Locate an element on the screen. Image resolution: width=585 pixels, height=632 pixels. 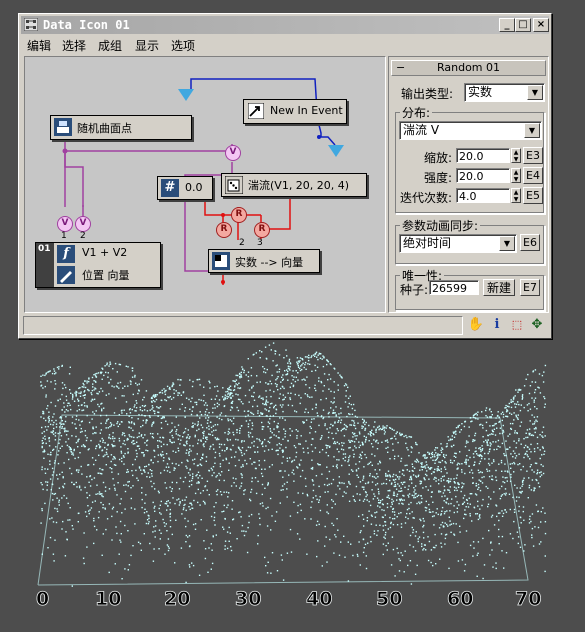
expression-id-strip: 01 is located at coordinates (45, 265).